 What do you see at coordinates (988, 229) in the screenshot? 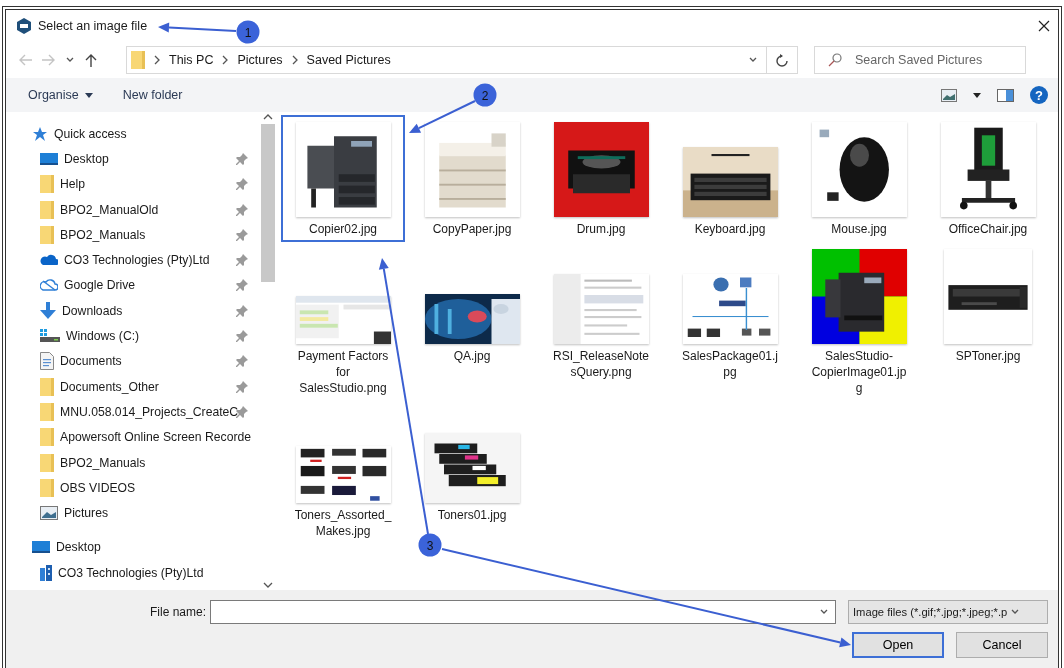
I see `file-name: OfficeChair.jpg` at bounding box center [988, 229].